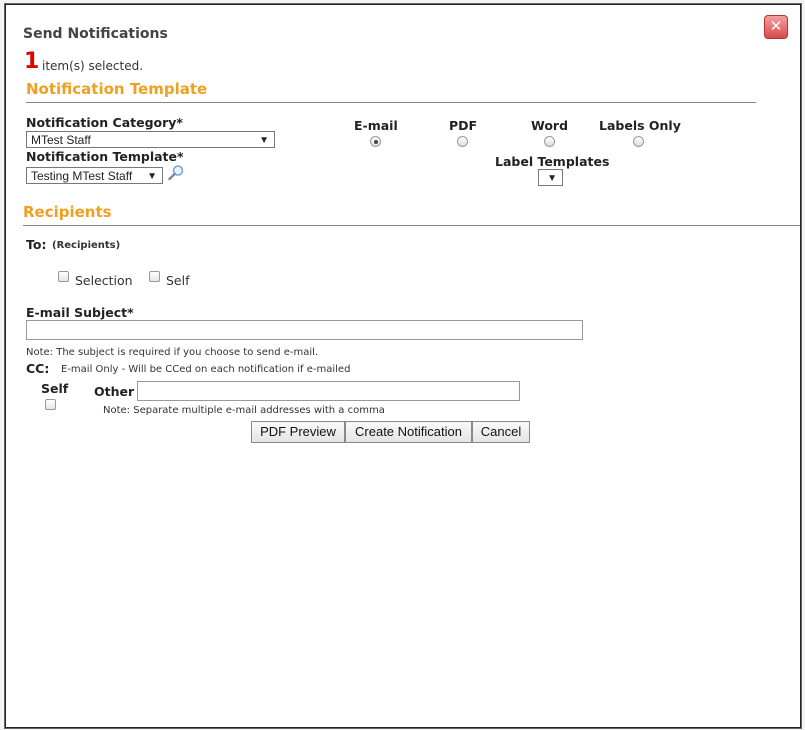 Image resolution: width=805 pixels, height=730 pixels. Describe the element at coordinates (150, 139) in the screenshot. I see `category-select: MTest Staff ▼` at that location.